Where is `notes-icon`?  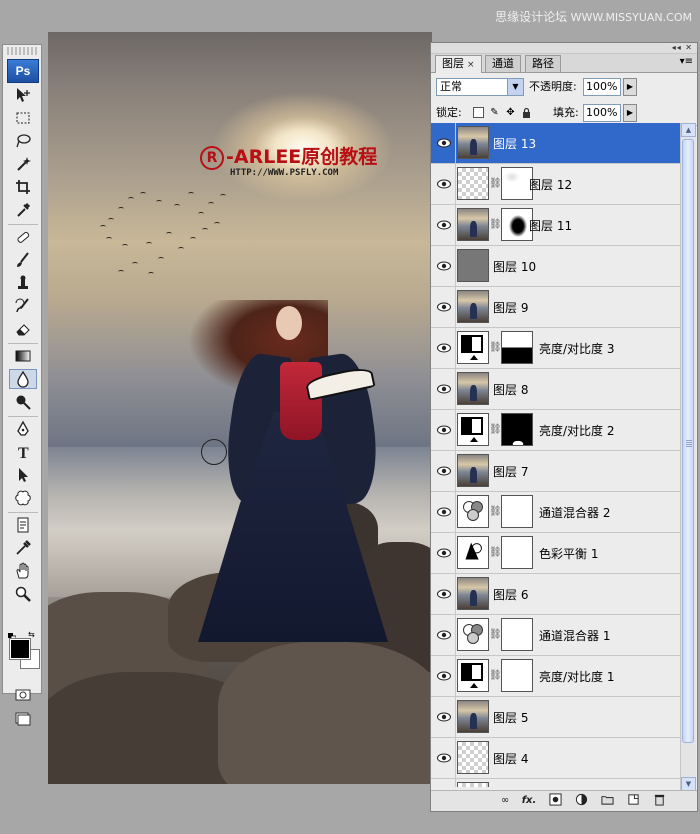 notes-icon is located at coordinates (23, 525).